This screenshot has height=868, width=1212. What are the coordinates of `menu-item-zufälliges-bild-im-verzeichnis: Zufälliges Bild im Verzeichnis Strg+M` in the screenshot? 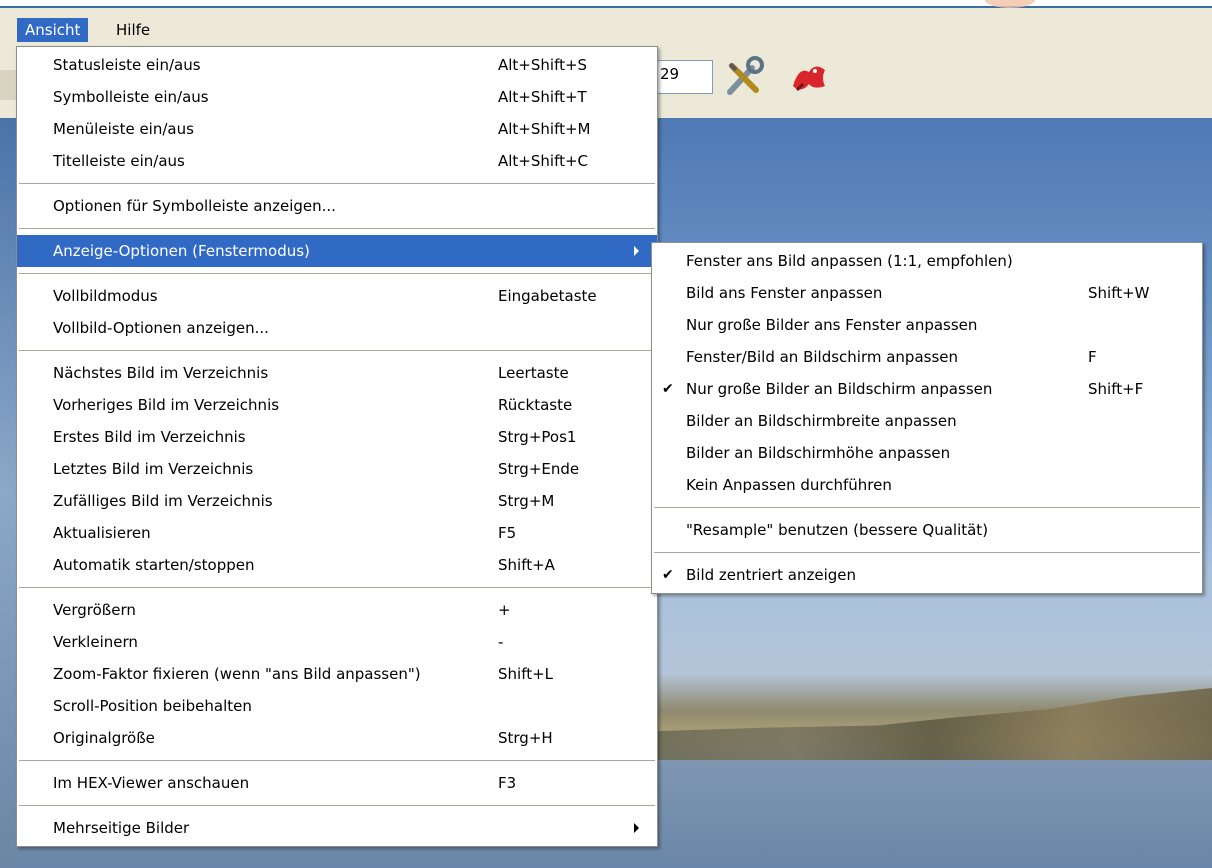 It's located at (337, 501).